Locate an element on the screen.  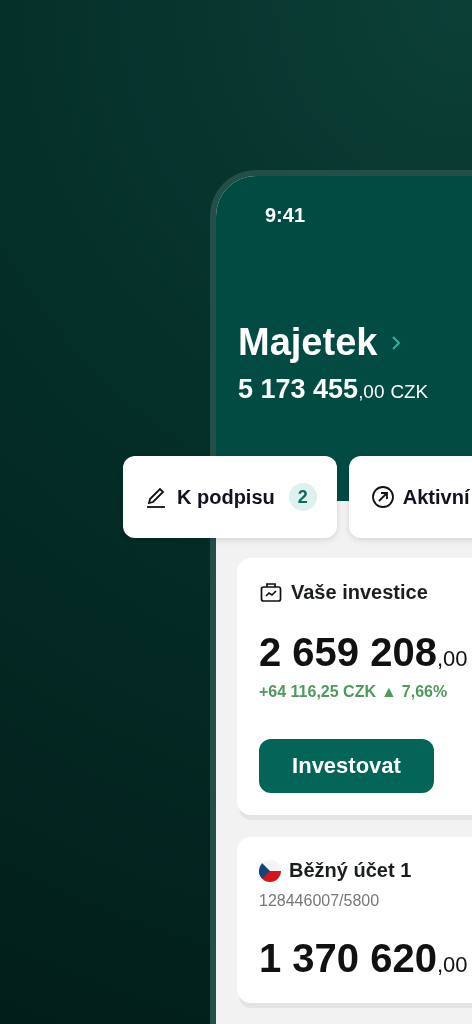
chip-label: K podpisu is located at coordinates (226, 497).